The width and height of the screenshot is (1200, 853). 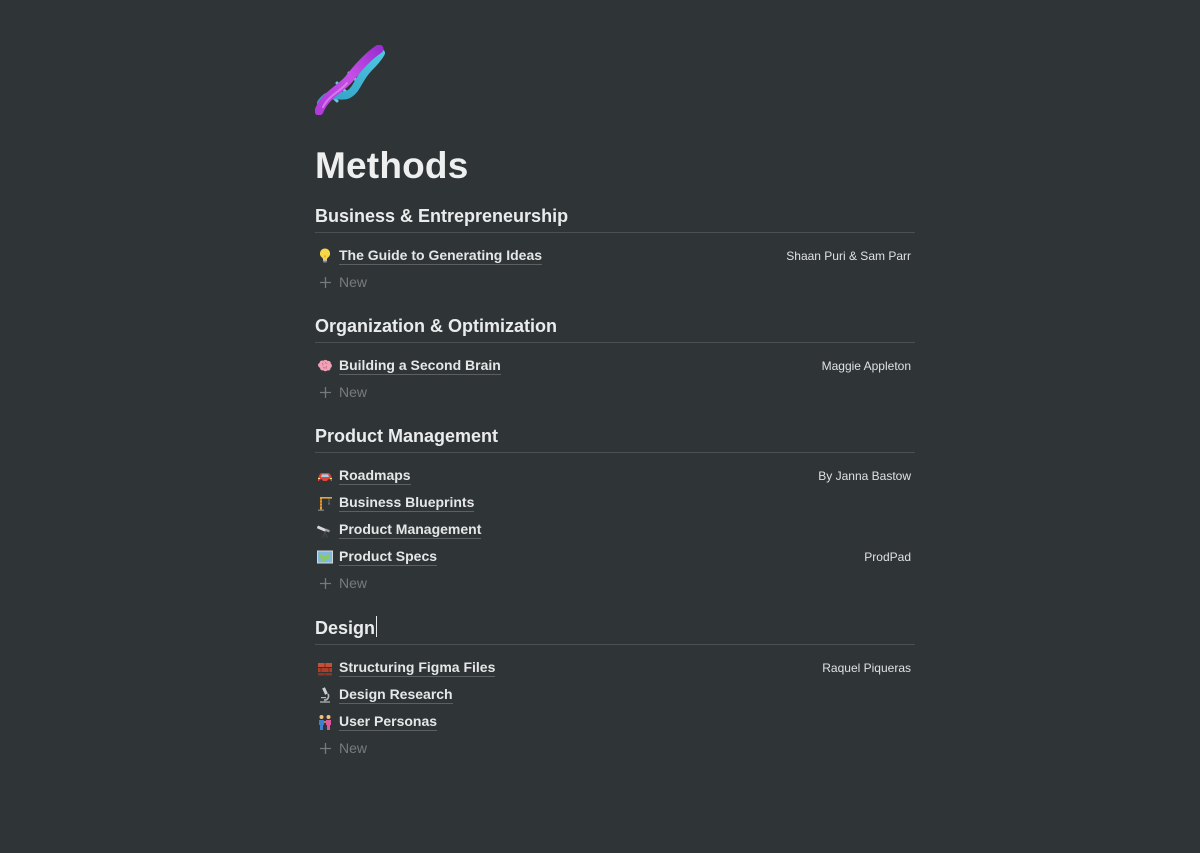 I want to click on car-icon, so click(x=325, y=476).